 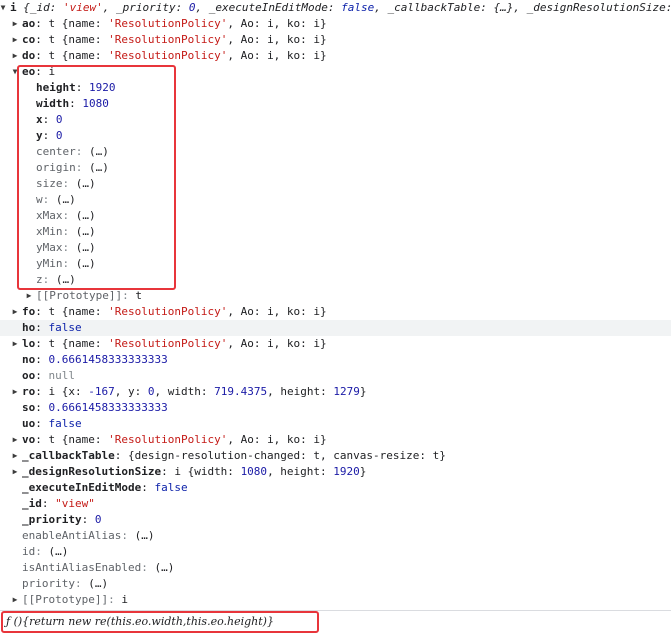 I want to click on property-key: xMax, so click(x=49, y=215).